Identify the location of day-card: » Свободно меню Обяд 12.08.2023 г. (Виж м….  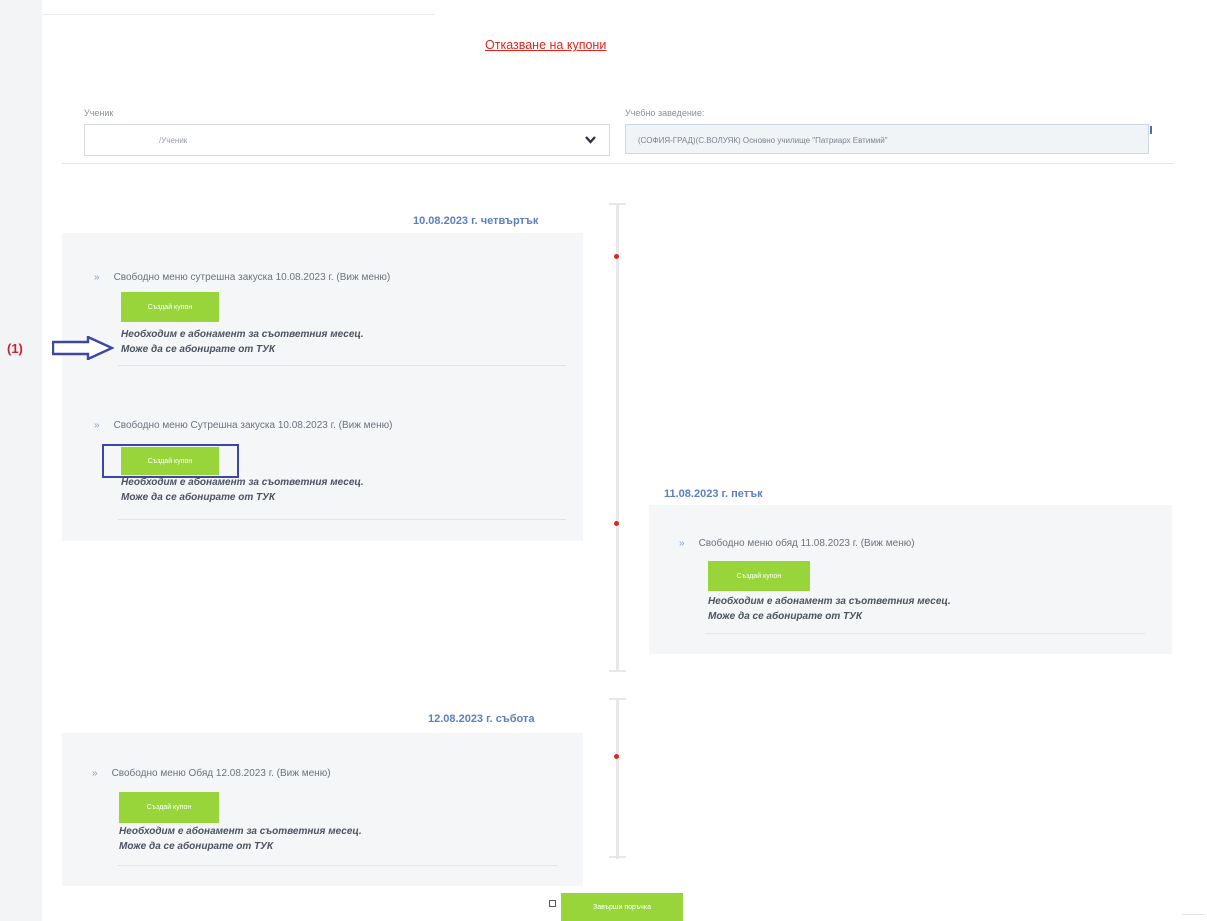
(322, 809).